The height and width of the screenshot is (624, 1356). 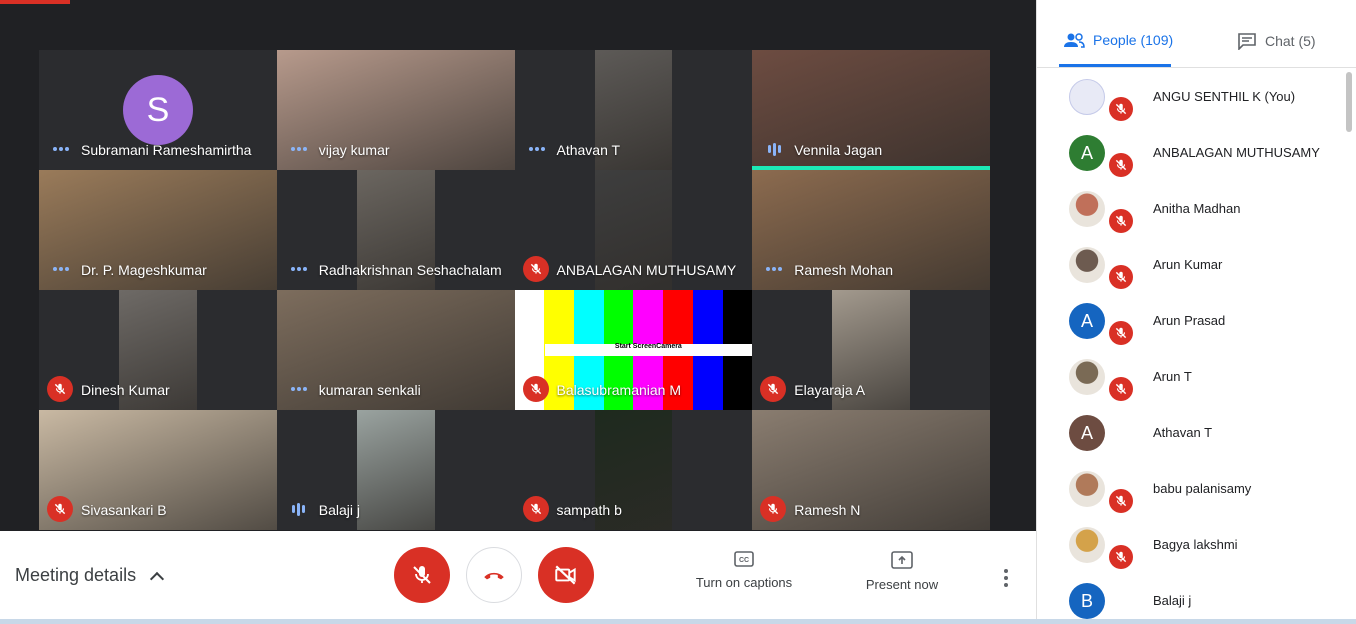 I want to click on leave-call-button, so click(x=494, y=575).